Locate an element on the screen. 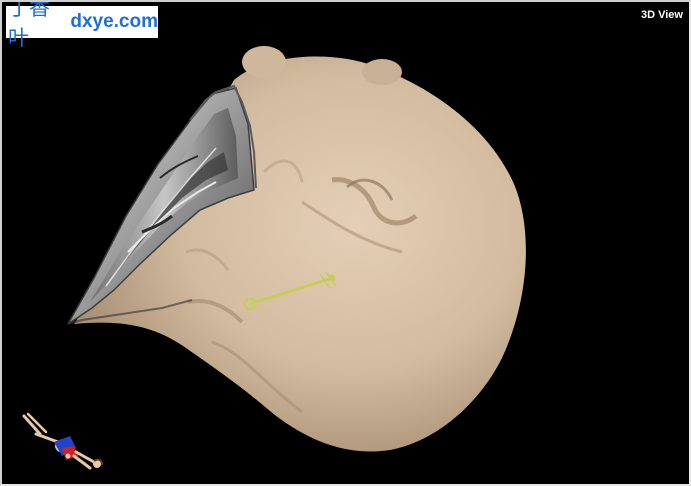  watermark-cjk: 丁香叶 is located at coordinates (29, 25).